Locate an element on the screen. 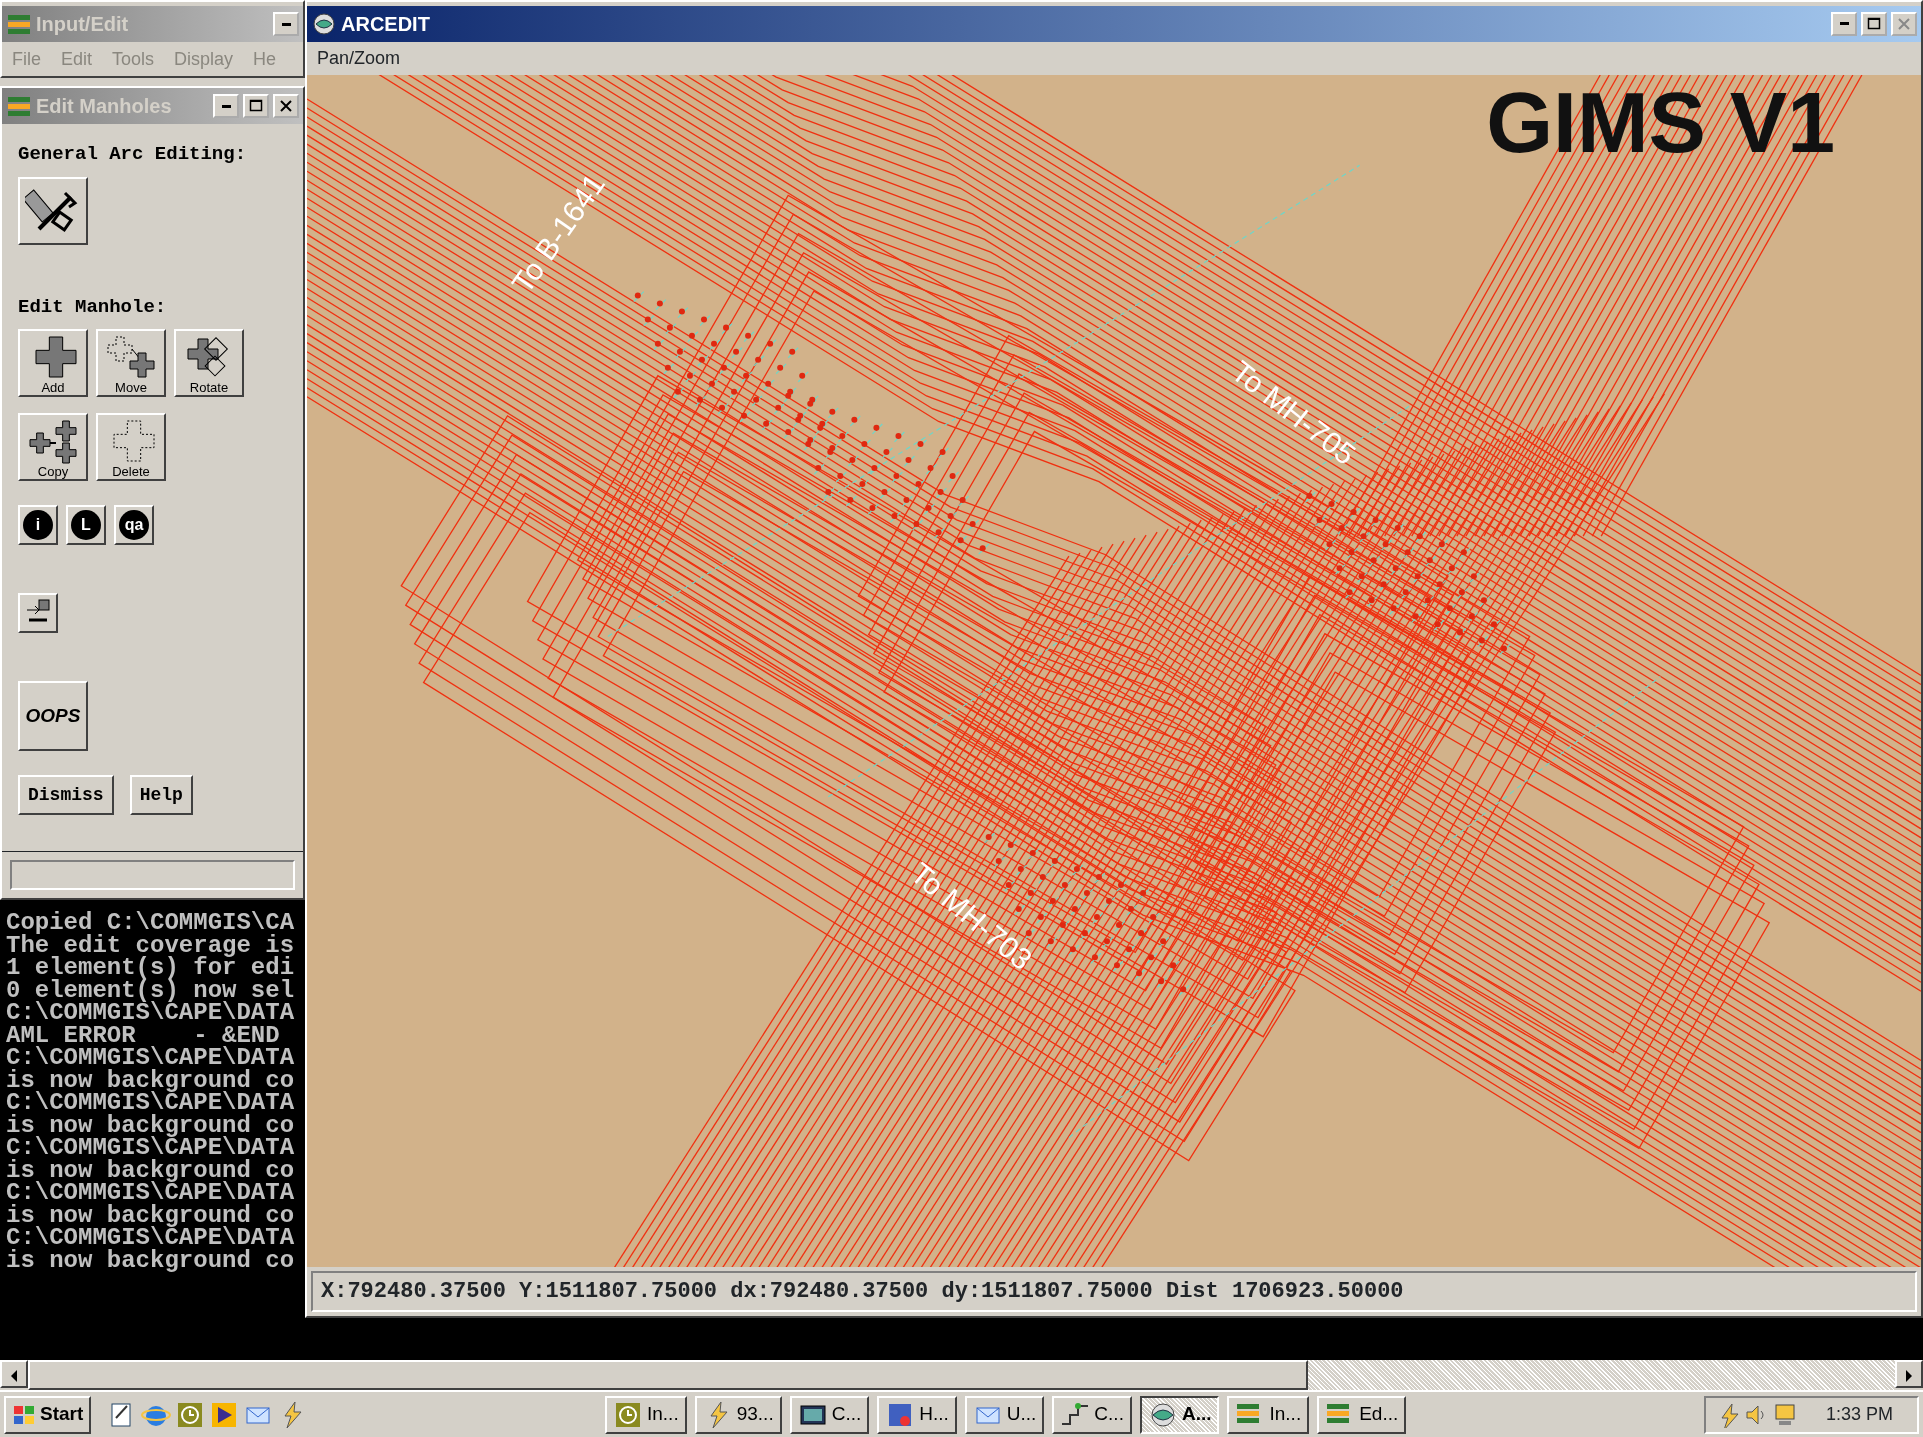 The height and width of the screenshot is (1437, 1923). scroll-left-button is located at coordinates (14, 1374).